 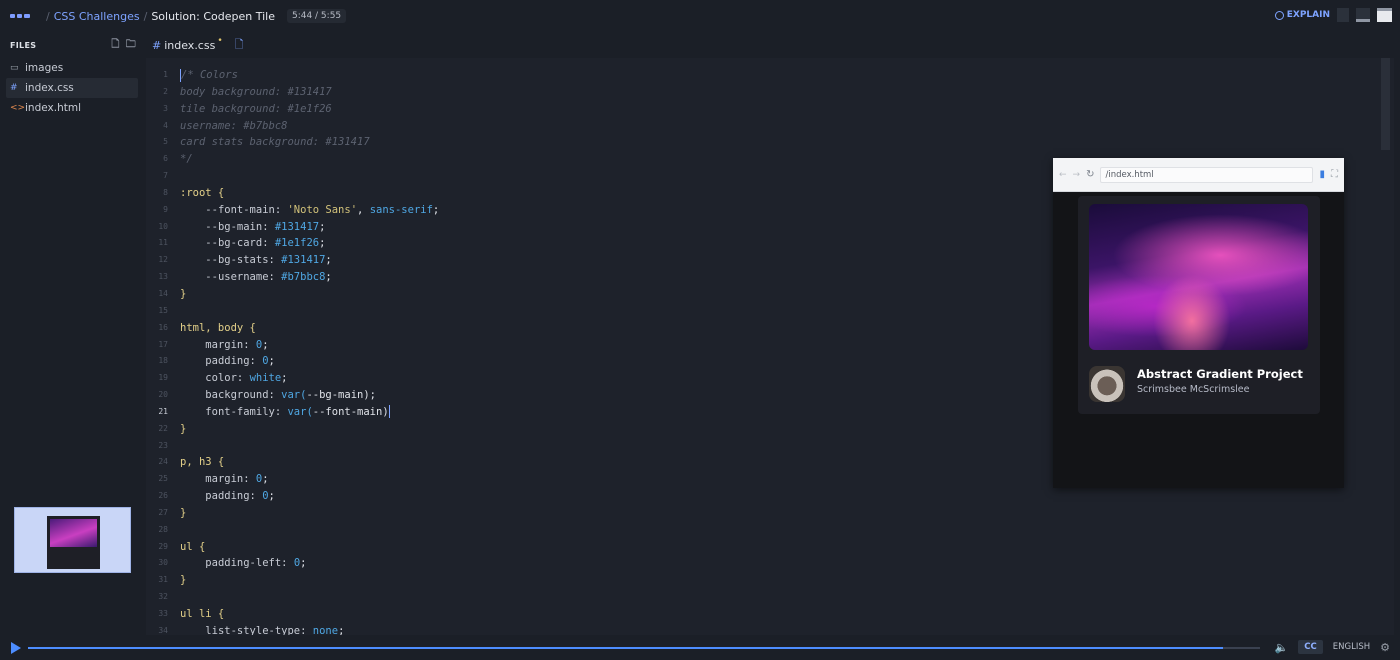 What do you see at coordinates (292, 311) in the screenshot?
I see `code-line: 15` at bounding box center [292, 311].